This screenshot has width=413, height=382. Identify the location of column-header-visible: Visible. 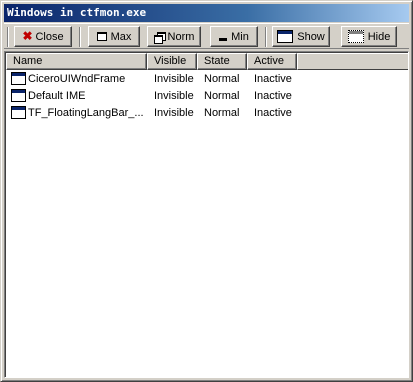
(172, 61).